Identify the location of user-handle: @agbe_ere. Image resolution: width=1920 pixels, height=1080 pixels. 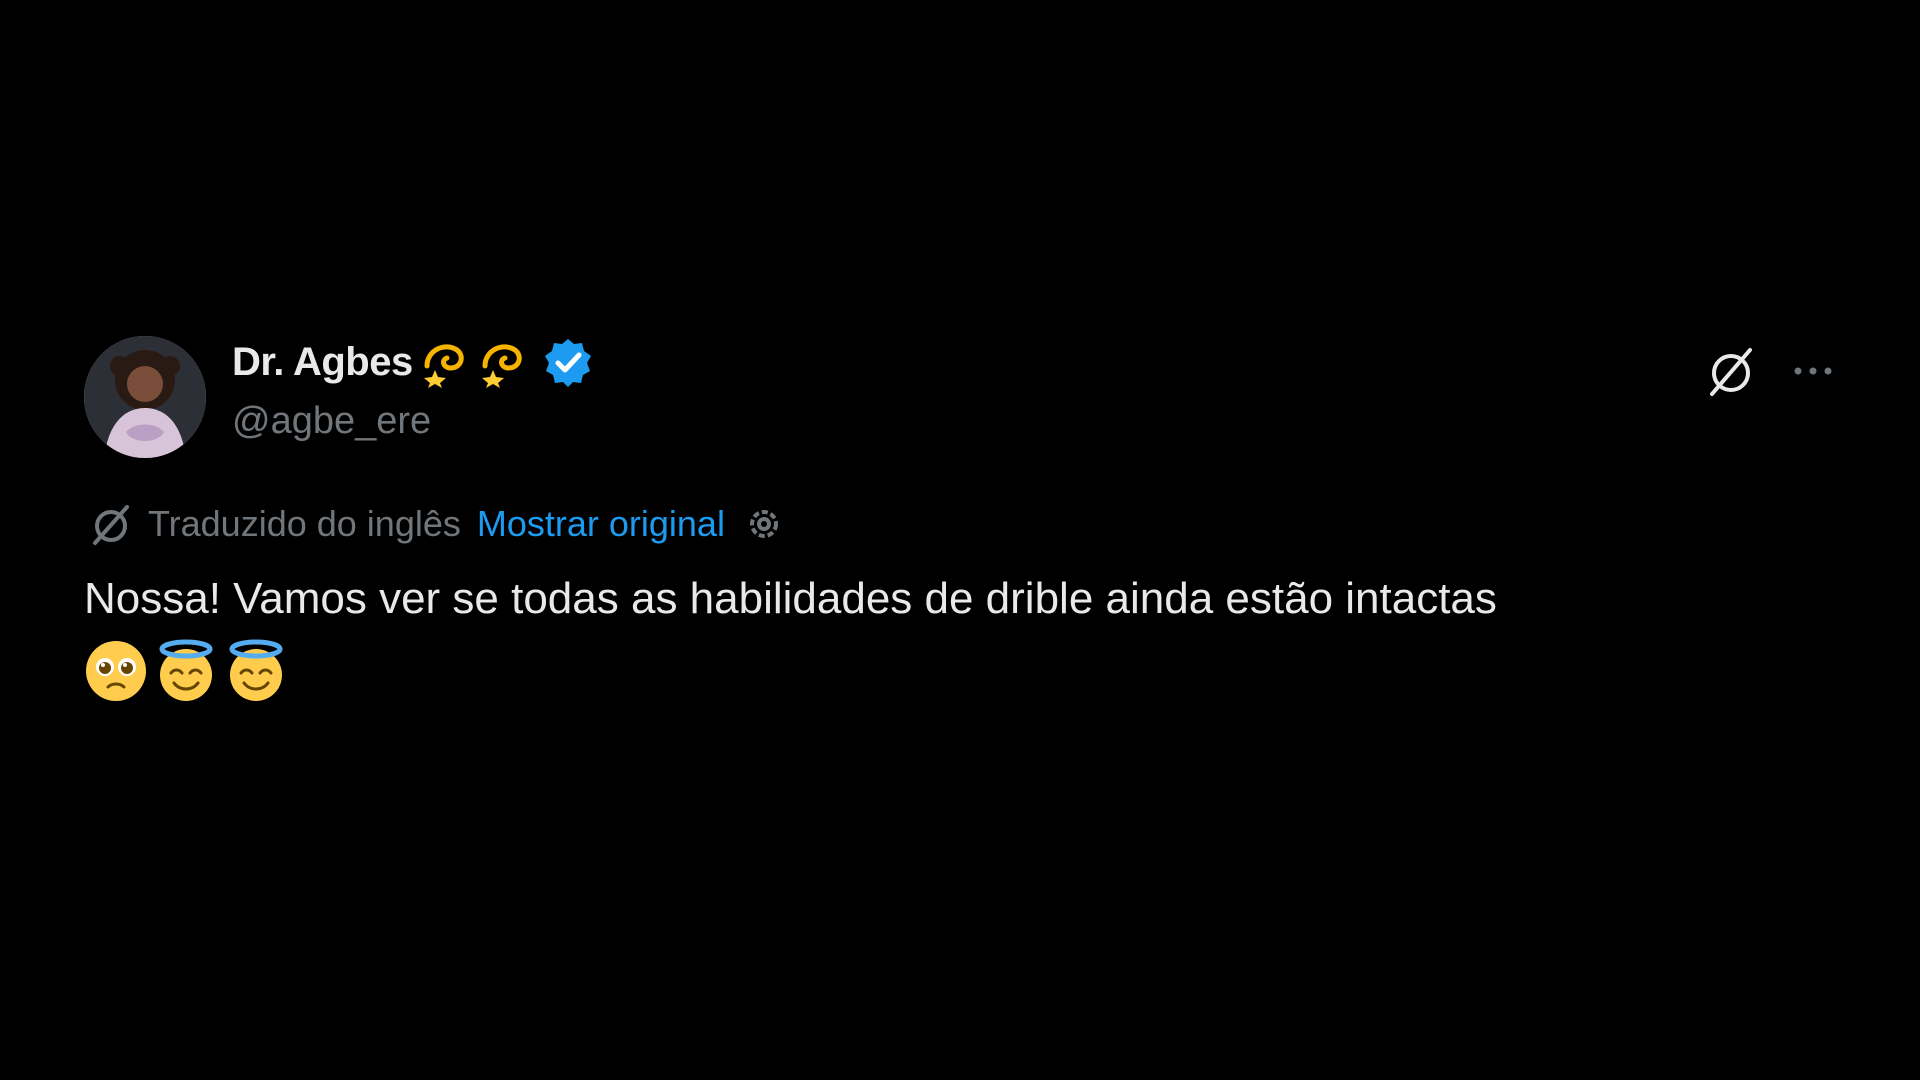
(412, 421).